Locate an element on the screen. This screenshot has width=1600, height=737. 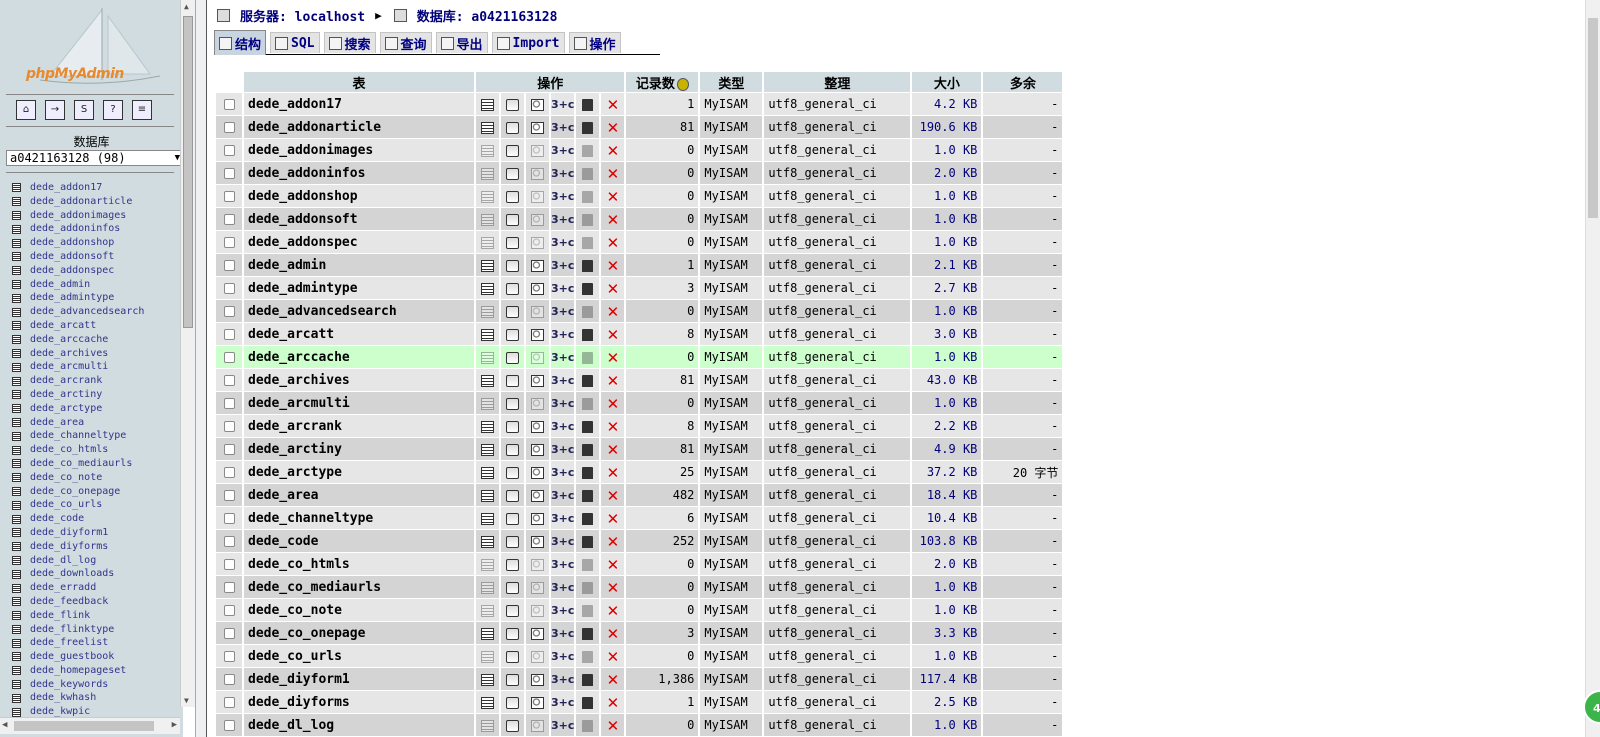
scroll-right-icon: ▶ is located at coordinates (174, 725).